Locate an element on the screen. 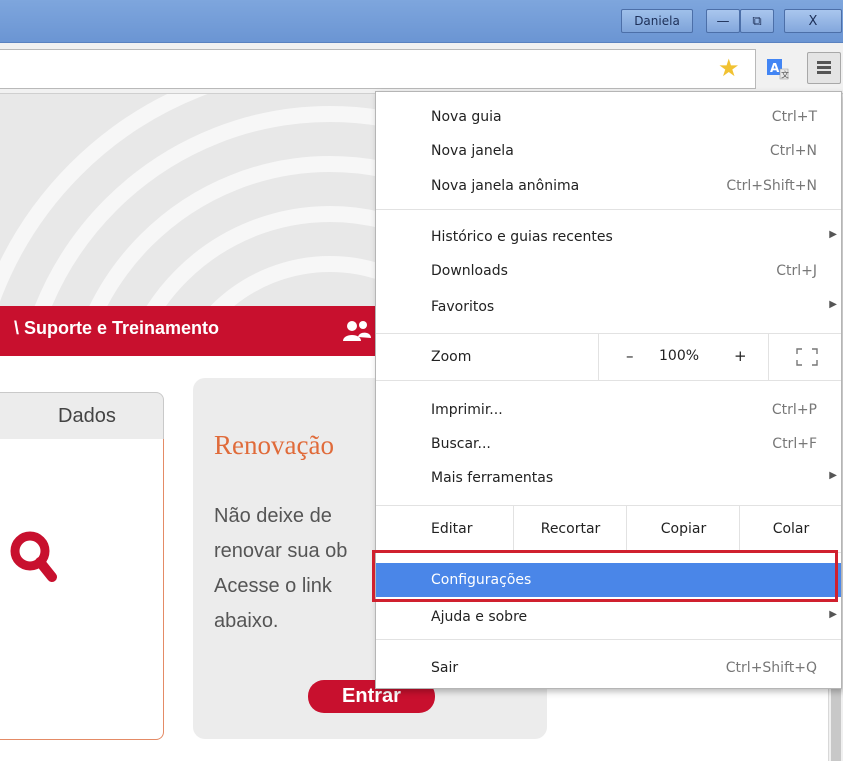  cut-button: Recortar is located at coordinates (570, 529).